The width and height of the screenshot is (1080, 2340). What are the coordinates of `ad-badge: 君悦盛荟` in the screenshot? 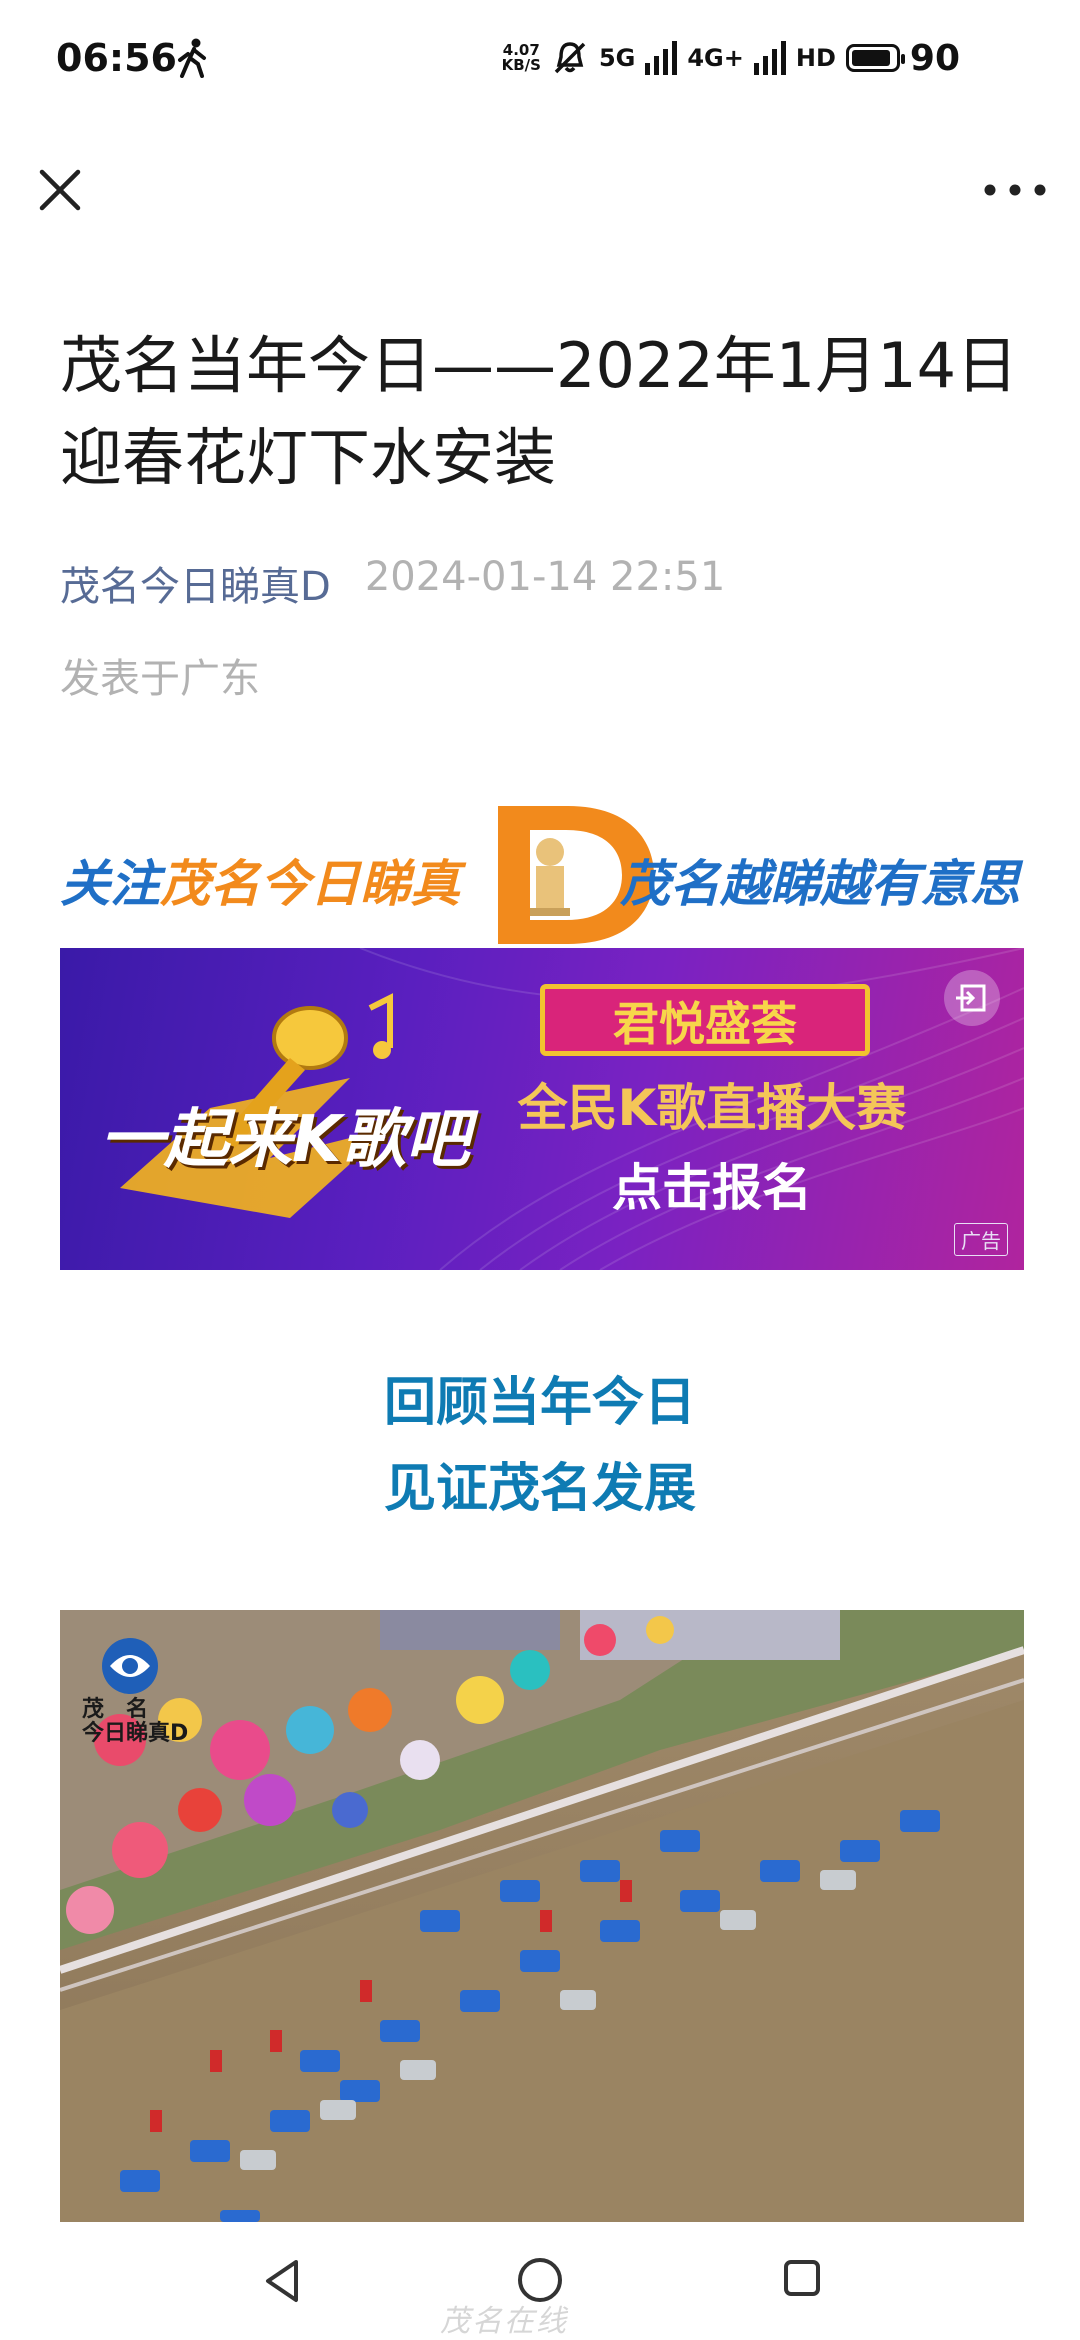 It's located at (705, 1020).